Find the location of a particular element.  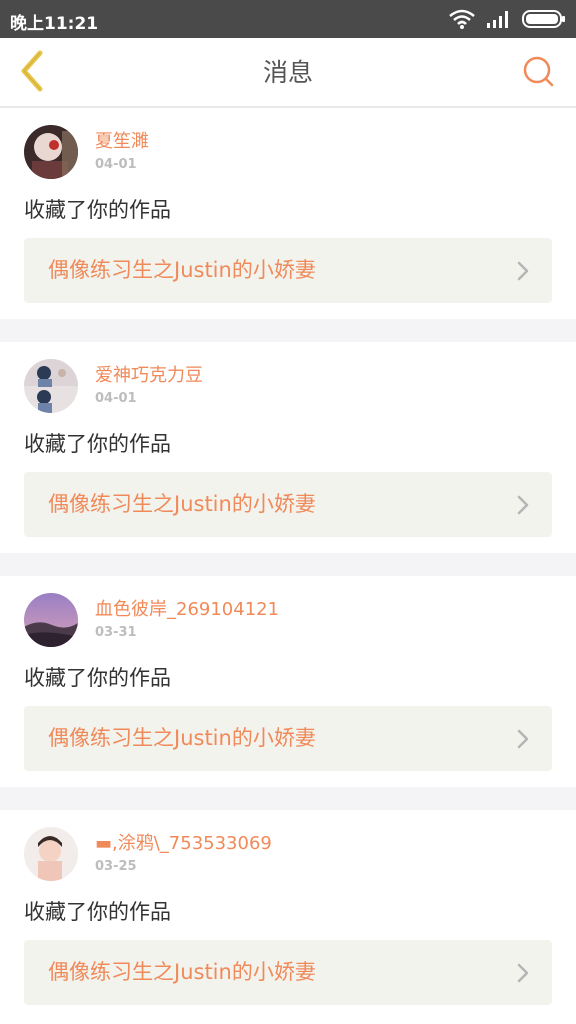

message-date: 03-31 is located at coordinates (116, 632).